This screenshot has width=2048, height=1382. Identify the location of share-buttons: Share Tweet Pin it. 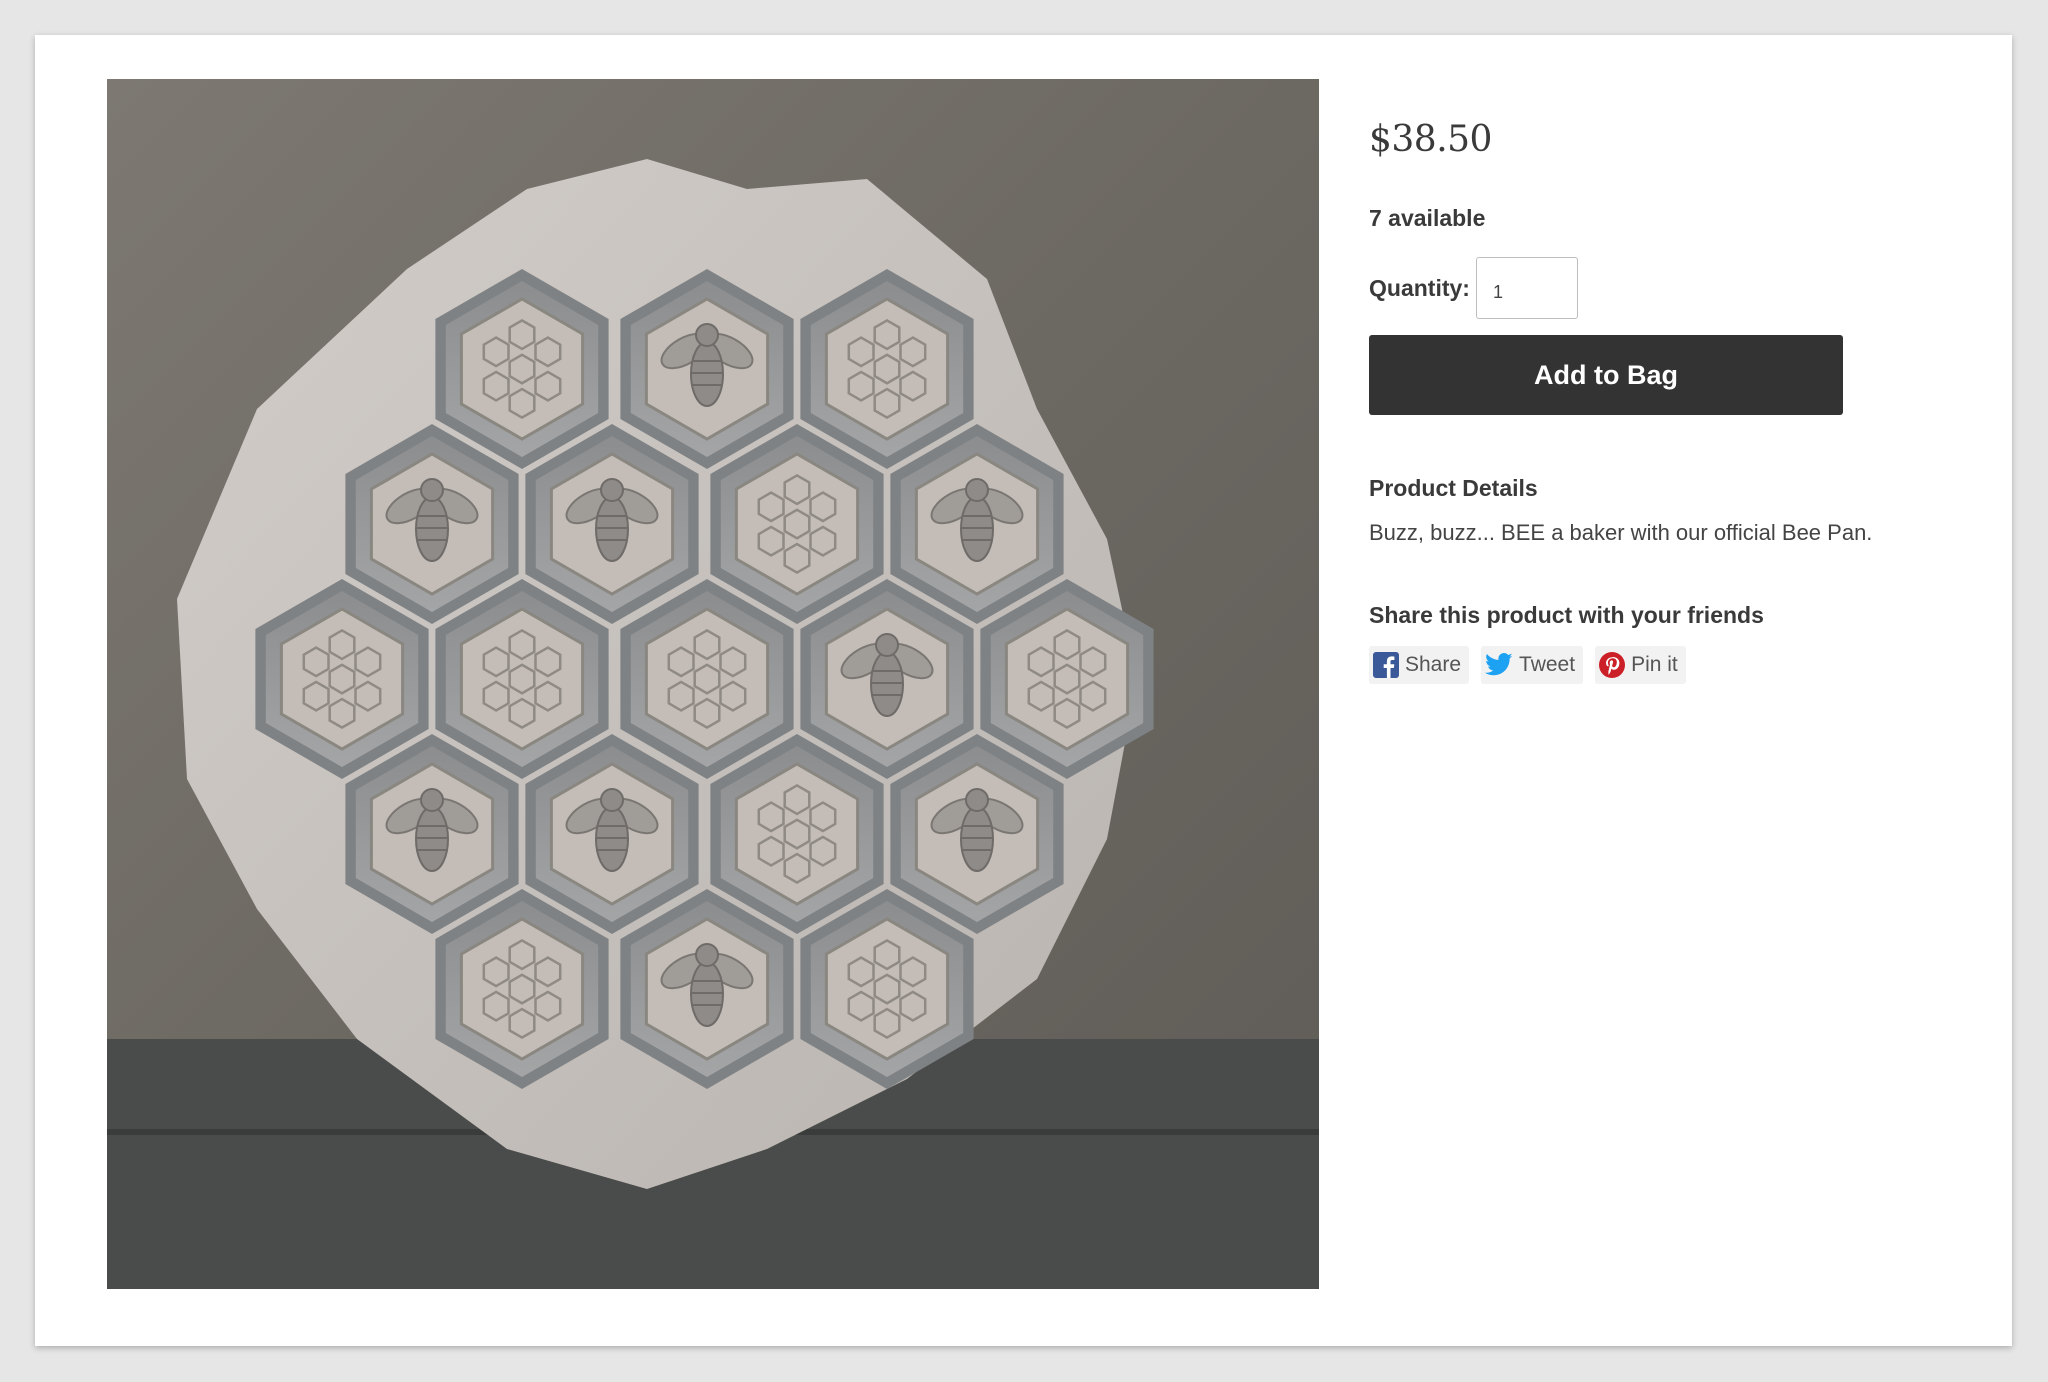
(1669, 665).